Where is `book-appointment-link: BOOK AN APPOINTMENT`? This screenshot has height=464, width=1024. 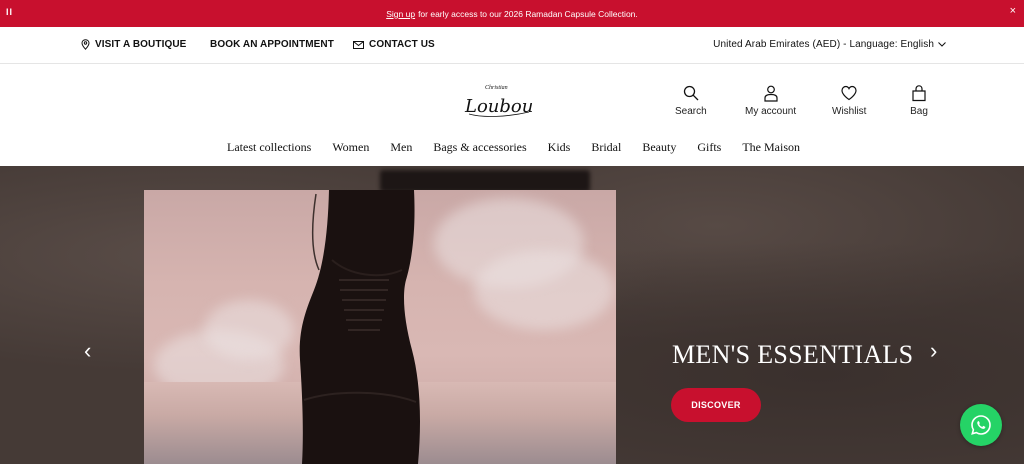 book-appointment-link: BOOK AN APPOINTMENT is located at coordinates (272, 44).